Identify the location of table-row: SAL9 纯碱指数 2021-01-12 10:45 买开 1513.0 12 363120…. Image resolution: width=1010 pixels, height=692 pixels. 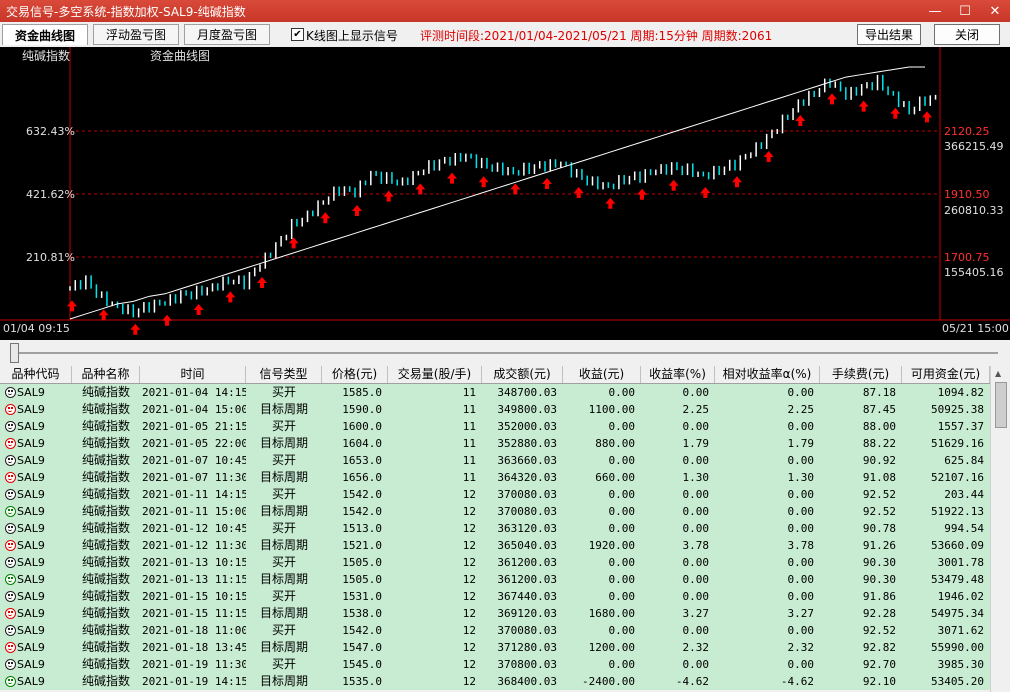
(495, 528).